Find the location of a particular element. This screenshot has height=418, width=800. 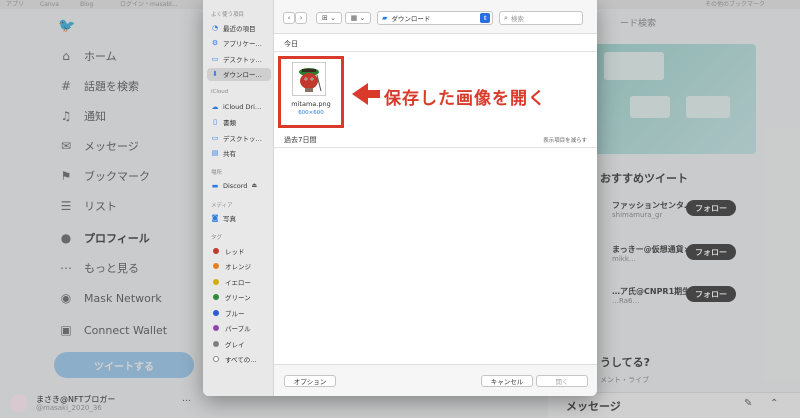

disk-icon: ▬ is located at coordinates (215, 185).